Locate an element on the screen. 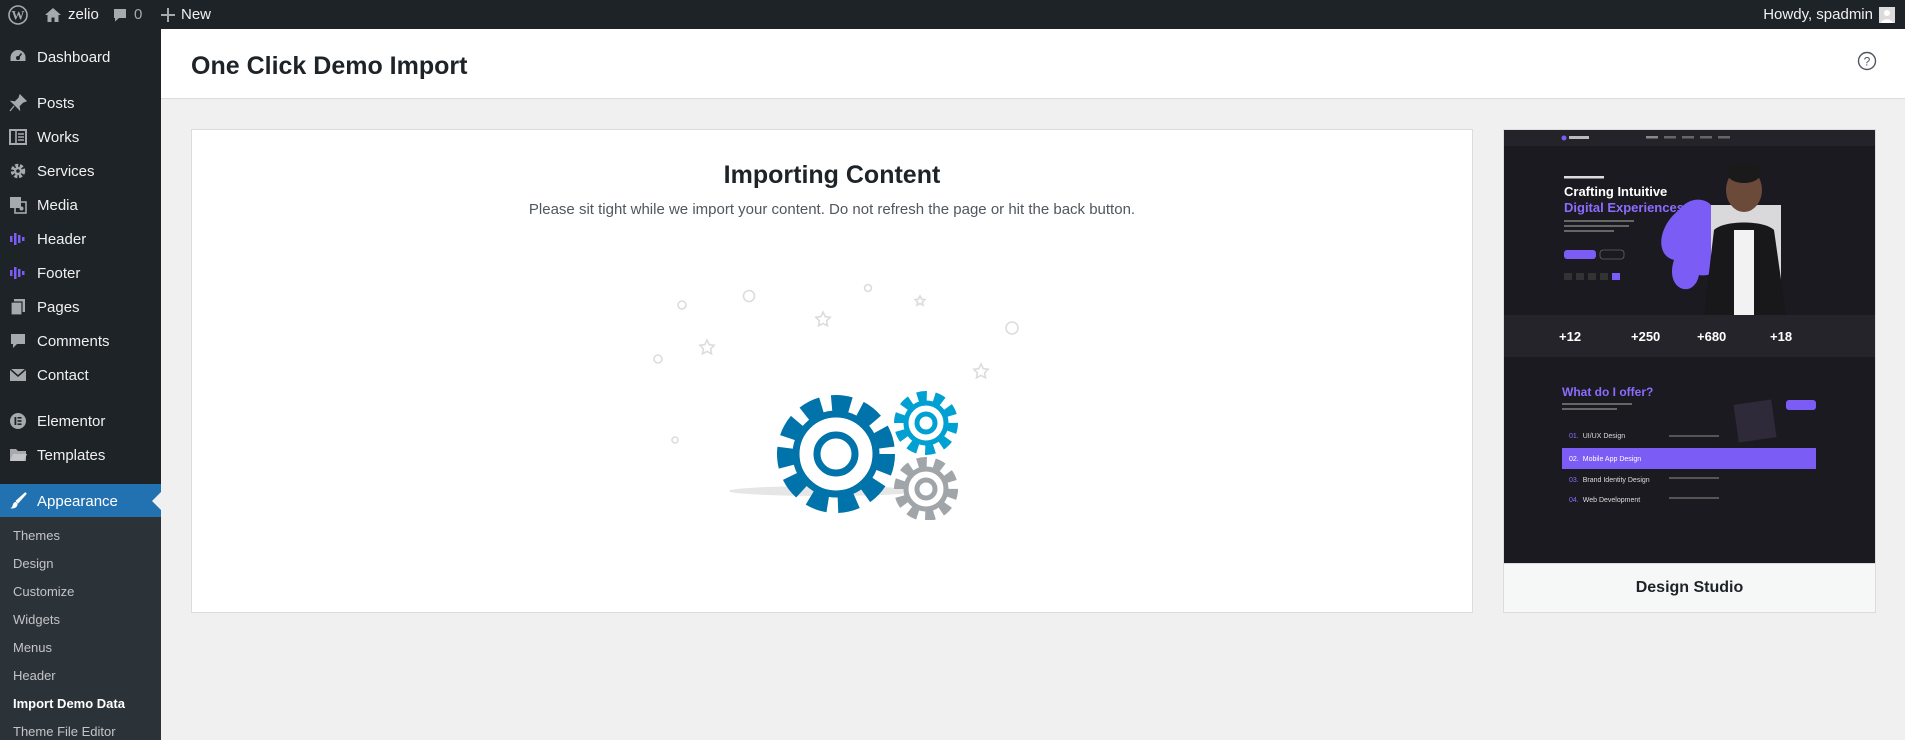 This screenshot has width=1905, height=740. sidebar-item-label: Media is located at coordinates (57, 205).